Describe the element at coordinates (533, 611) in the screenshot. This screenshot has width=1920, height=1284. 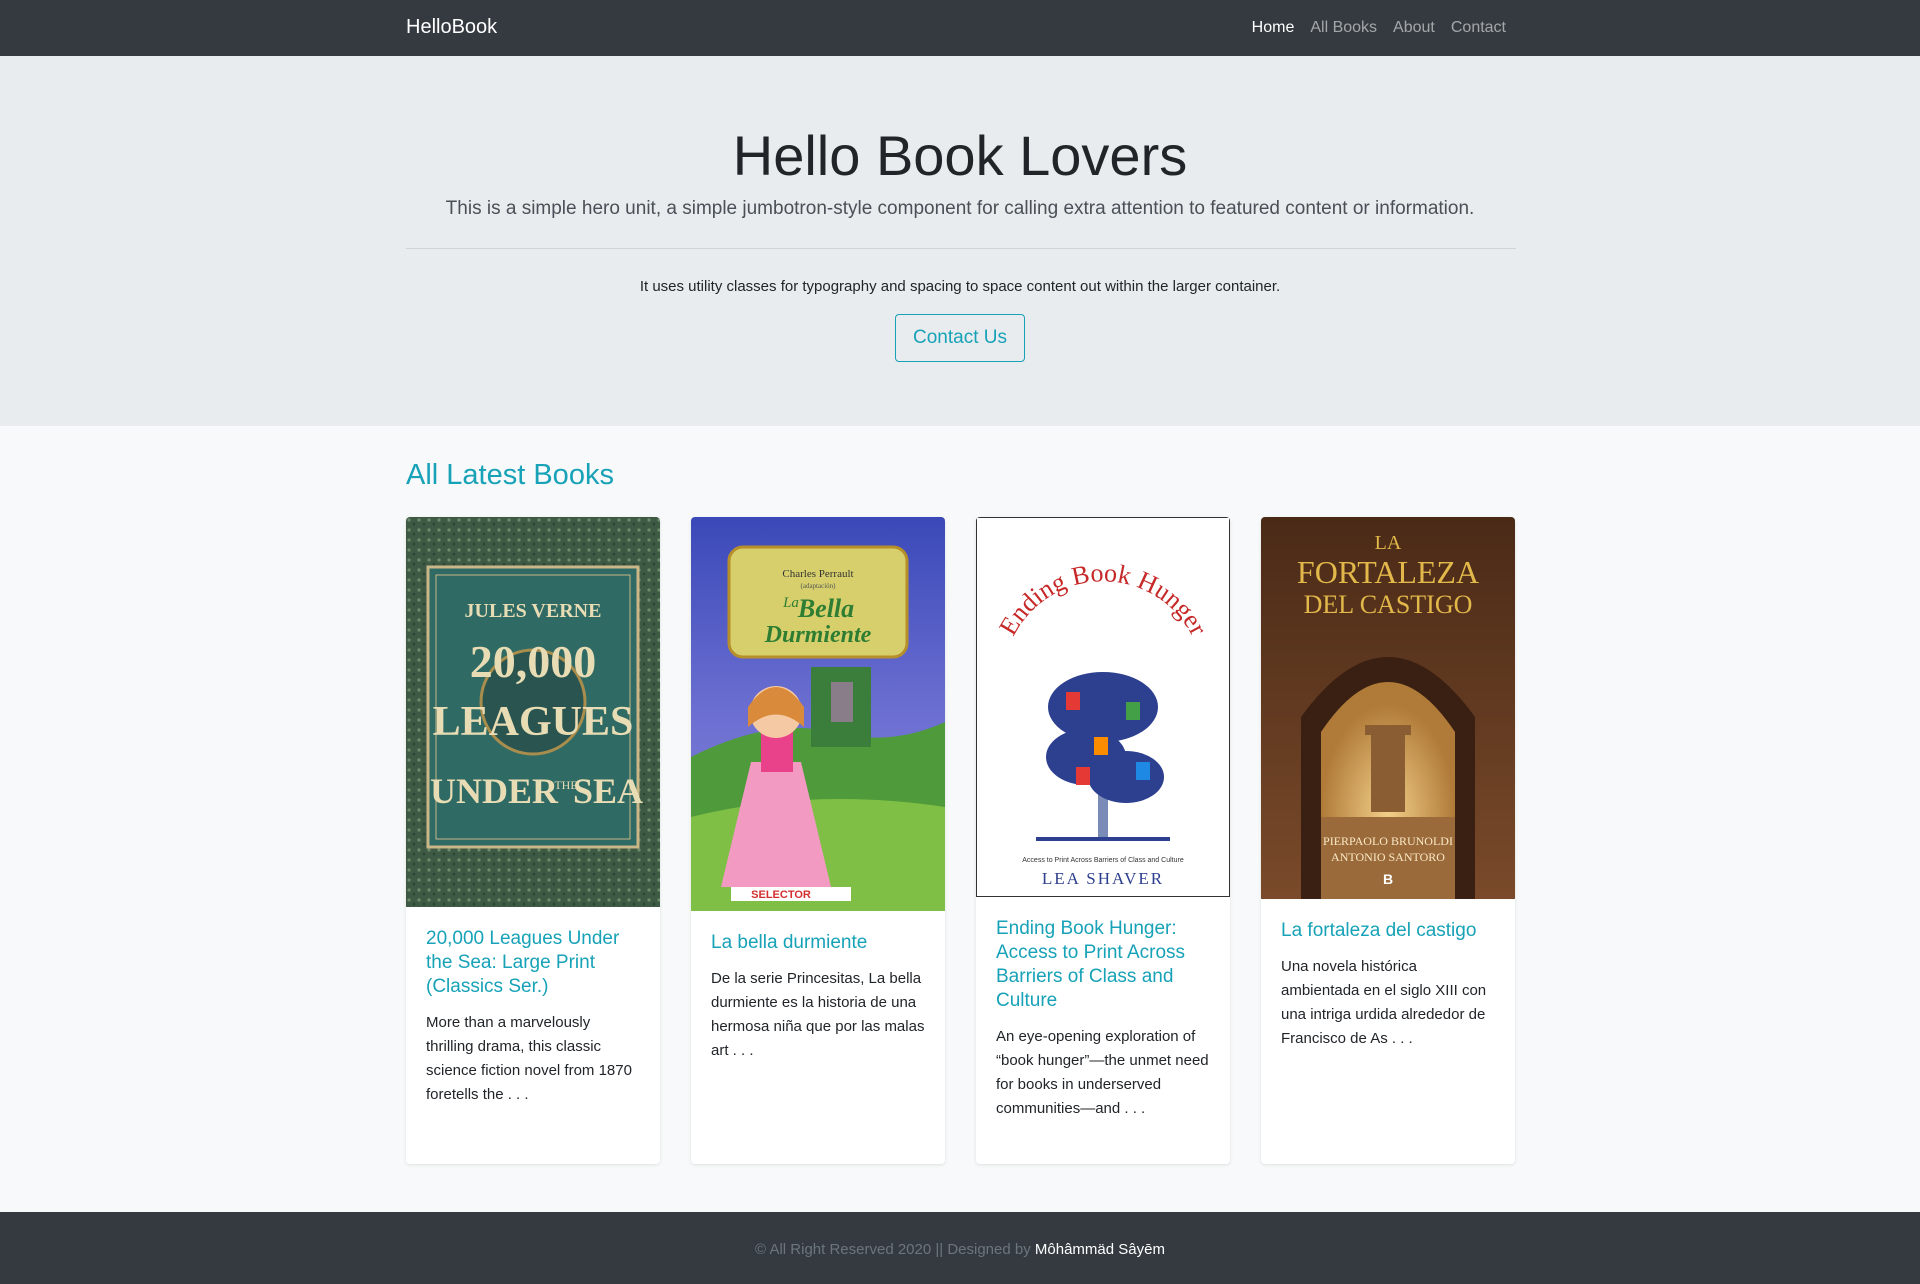
I see `cover-author: JULES VERNE` at that location.